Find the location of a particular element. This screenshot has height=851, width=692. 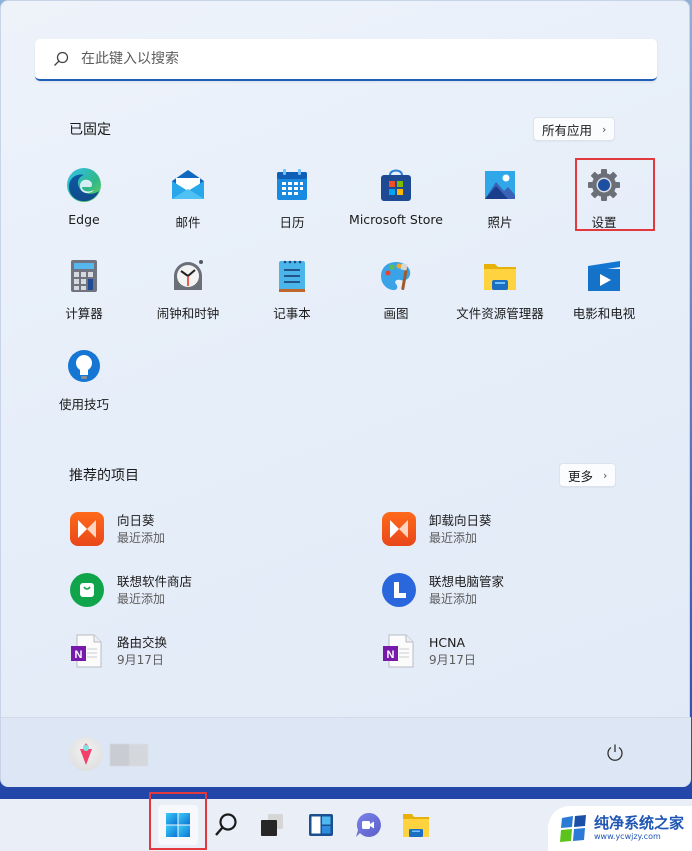

chat-button is located at coordinates (368, 825).